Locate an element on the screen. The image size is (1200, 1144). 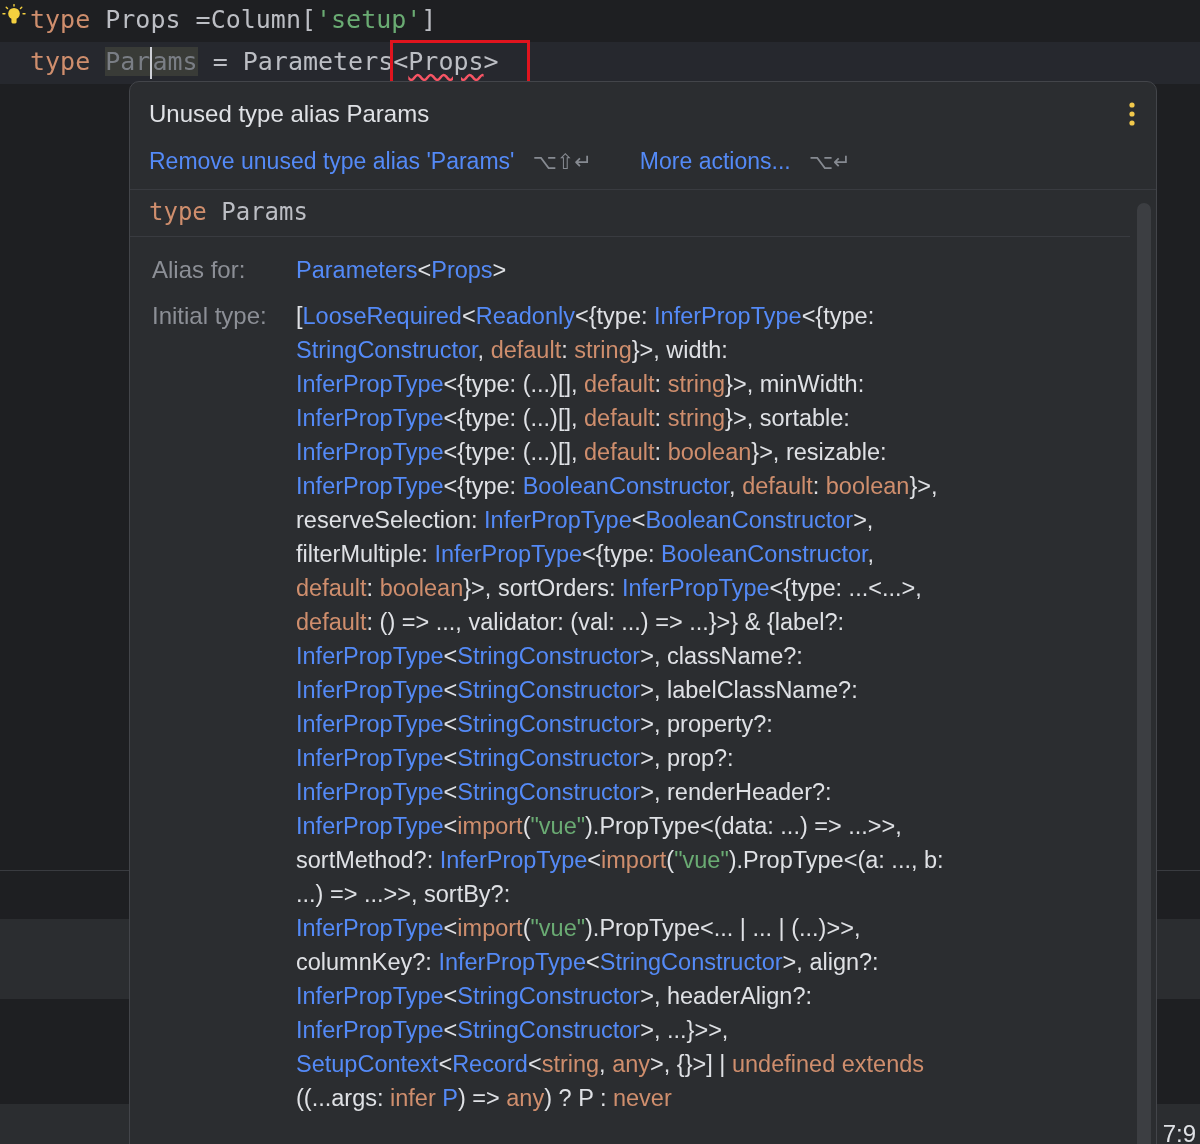
type-text-line: sortMethod?: InferPropType<import("vue").PropType<(a: ..., b: is located at coordinates (620, 860).